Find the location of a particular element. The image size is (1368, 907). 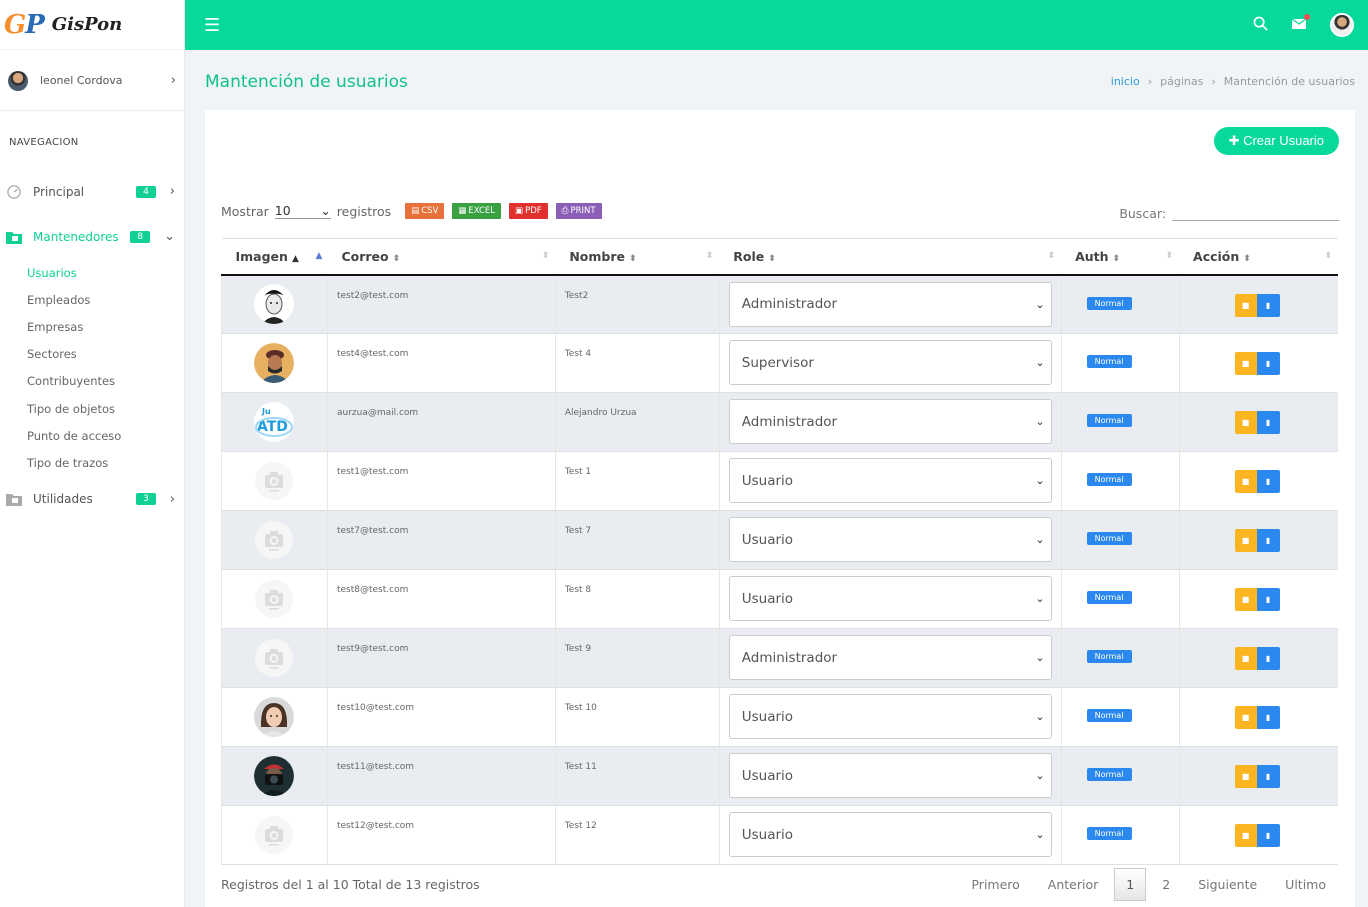

sort-asc-icon: ▲ is located at coordinates (295, 258).